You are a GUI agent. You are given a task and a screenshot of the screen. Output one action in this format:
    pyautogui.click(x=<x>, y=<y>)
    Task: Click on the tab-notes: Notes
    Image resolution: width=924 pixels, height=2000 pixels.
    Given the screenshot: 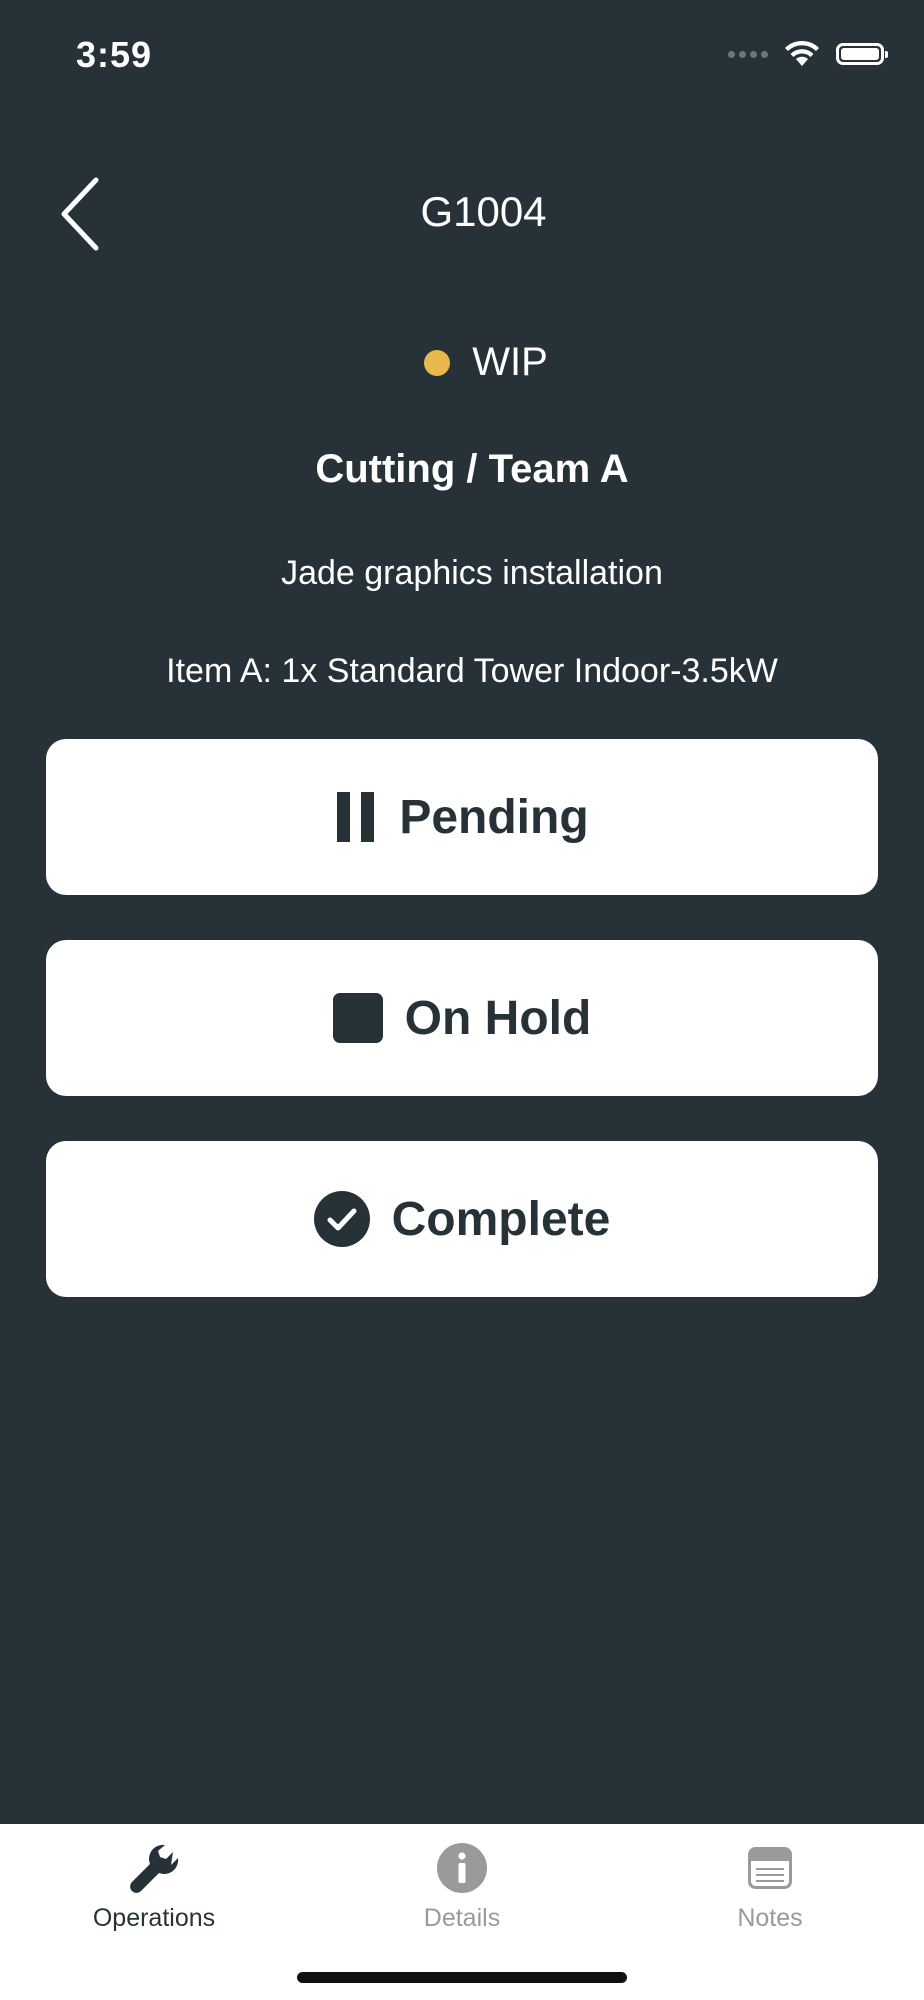 What is the action you would take?
    pyautogui.click(x=770, y=1889)
    